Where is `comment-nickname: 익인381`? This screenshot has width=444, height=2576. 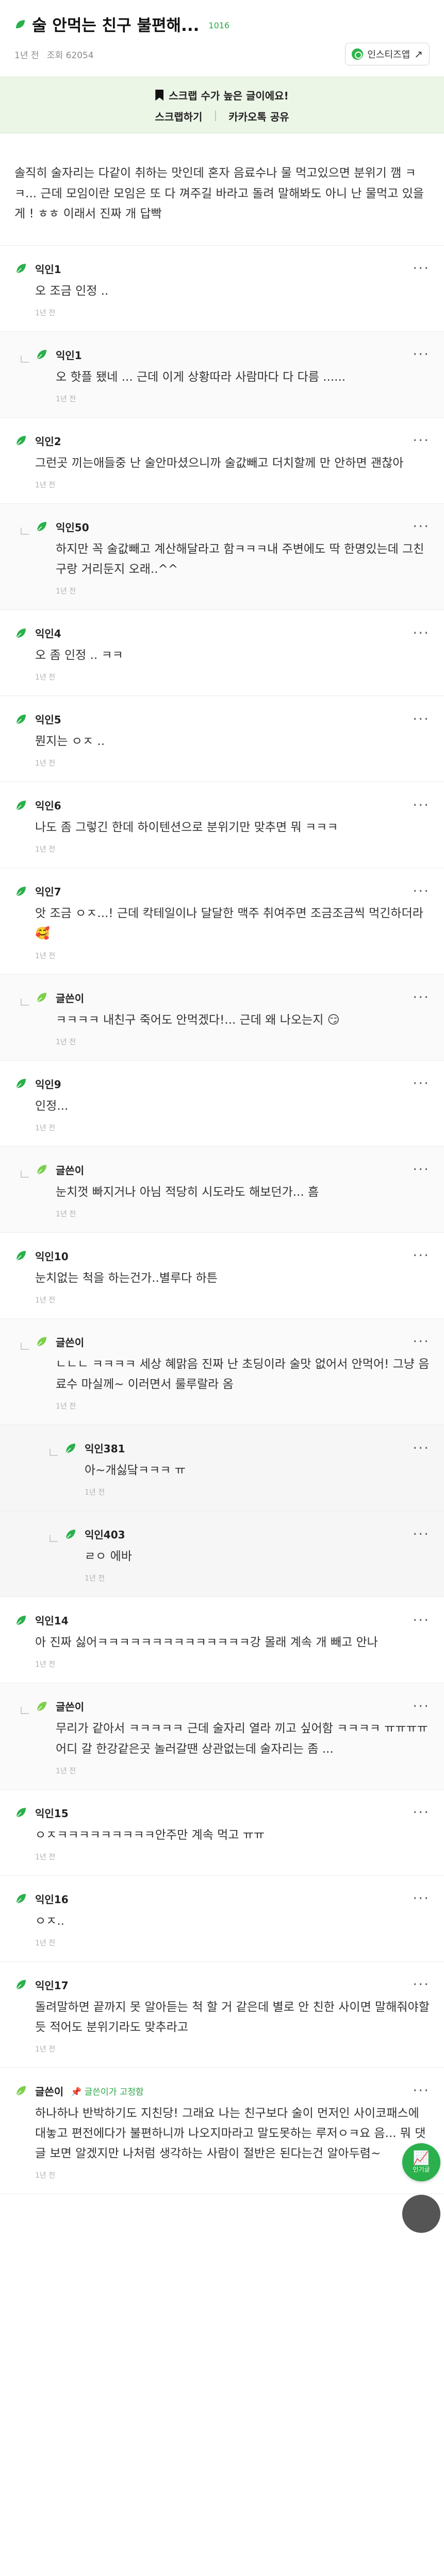 comment-nickname: 익인381 is located at coordinates (105, 1447).